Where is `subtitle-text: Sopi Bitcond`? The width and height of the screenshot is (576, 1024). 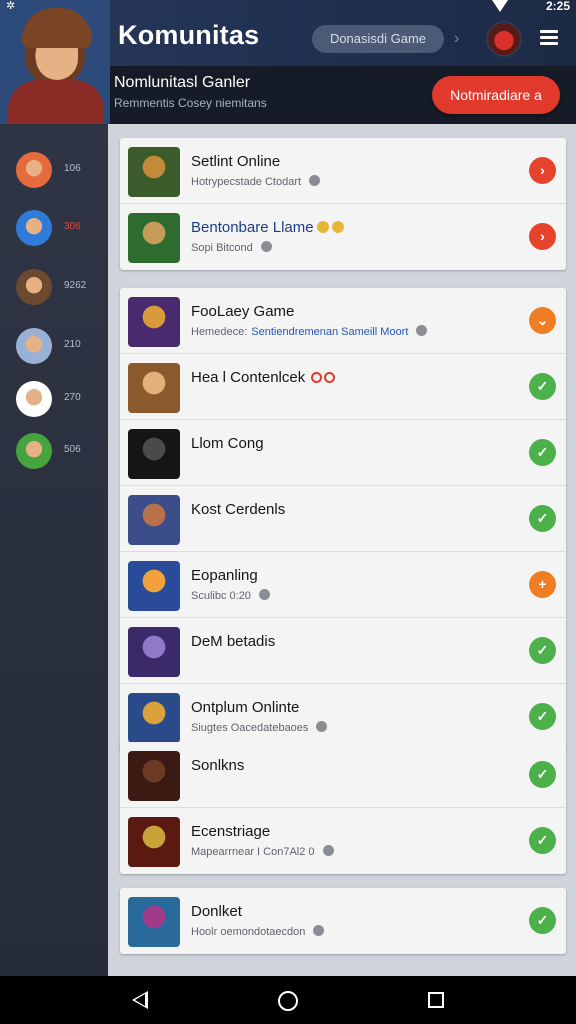 subtitle-text: Sopi Bitcond is located at coordinates (222, 248).